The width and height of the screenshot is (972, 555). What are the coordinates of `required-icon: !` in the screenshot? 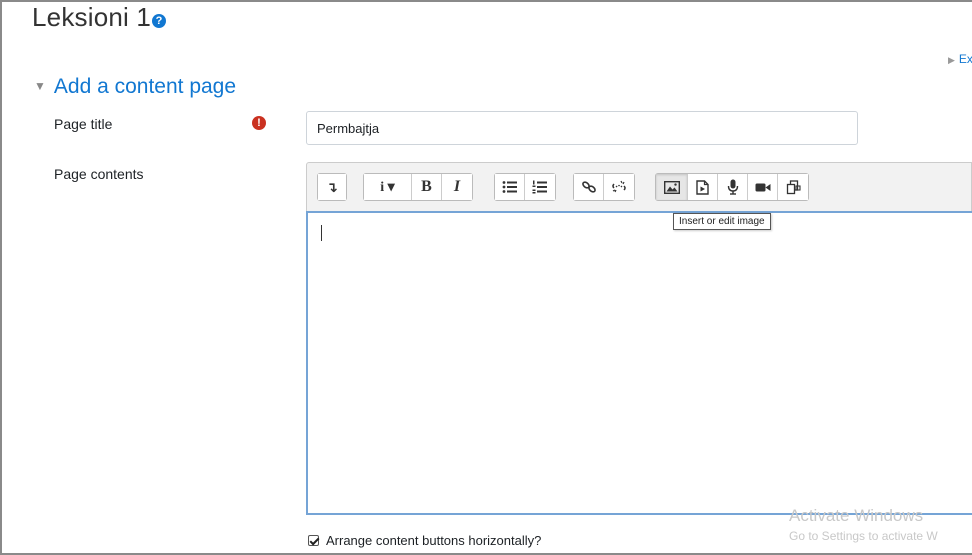 It's located at (259, 123).